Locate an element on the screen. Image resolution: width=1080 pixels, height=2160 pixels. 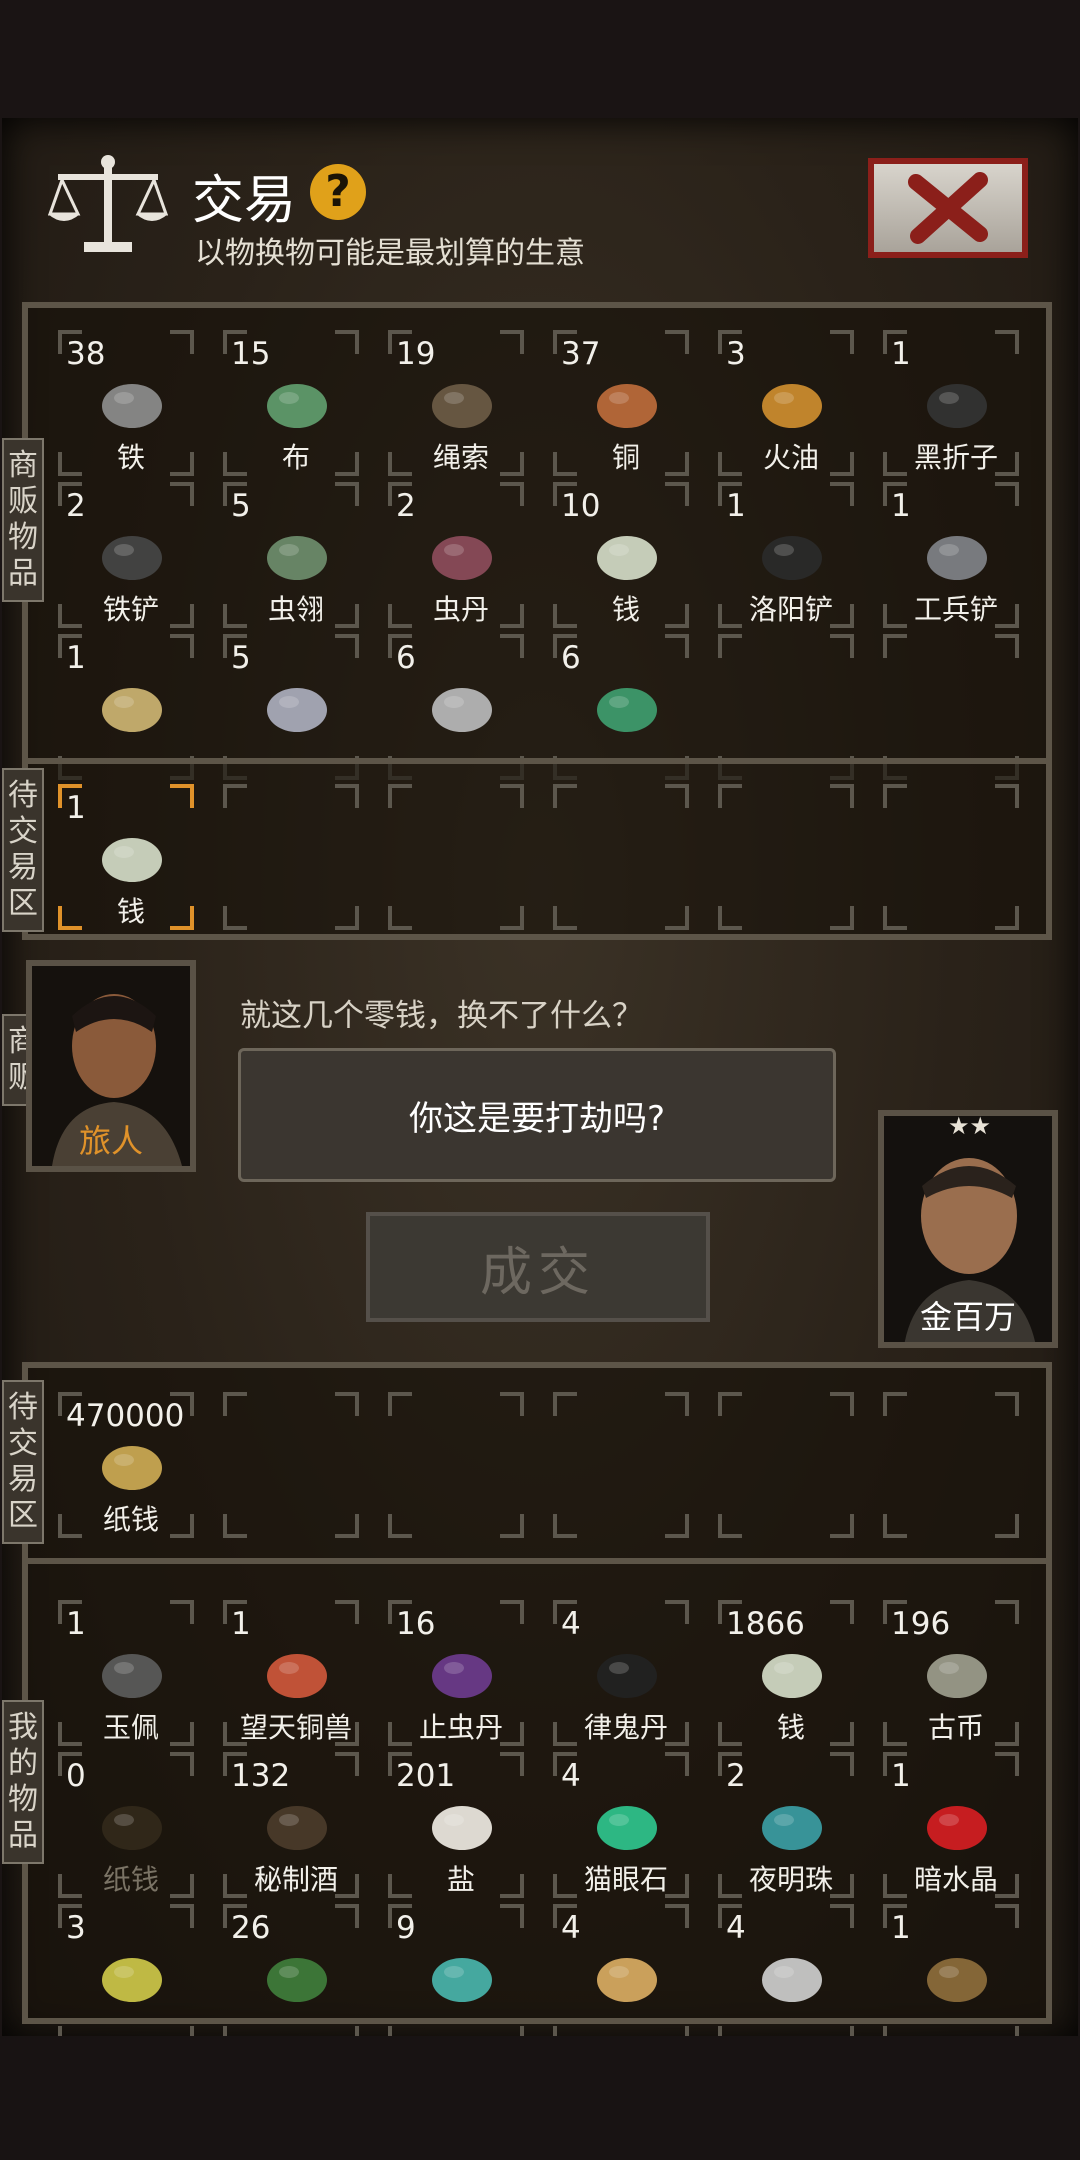
item-slot: 1 暗水晶 is located at coordinates (951, 1825).